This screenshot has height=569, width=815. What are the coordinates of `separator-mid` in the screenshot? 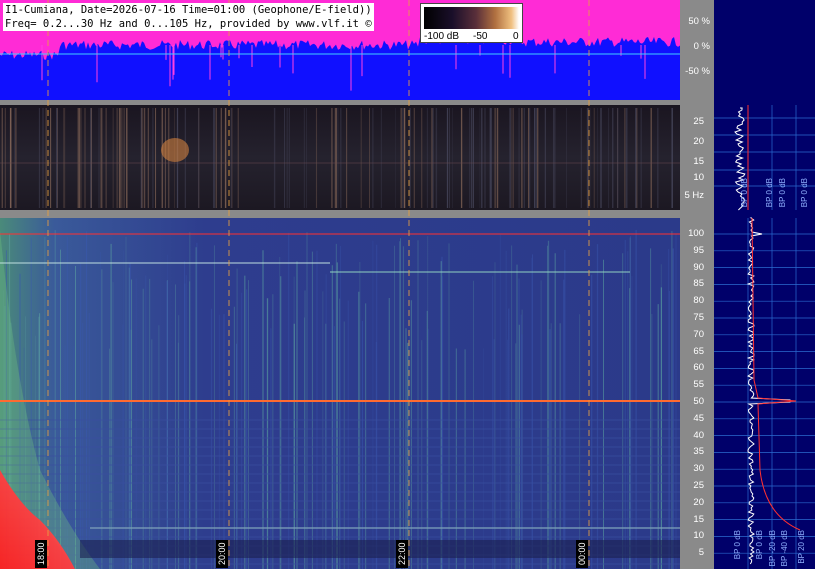 It's located at (340, 214).